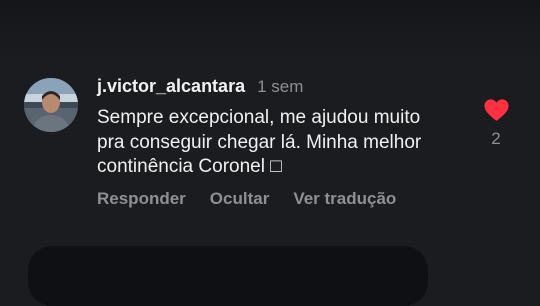 The image size is (540, 306). Describe the element at coordinates (344, 199) in the screenshot. I see `see-translation-button: Ver tradução` at that location.